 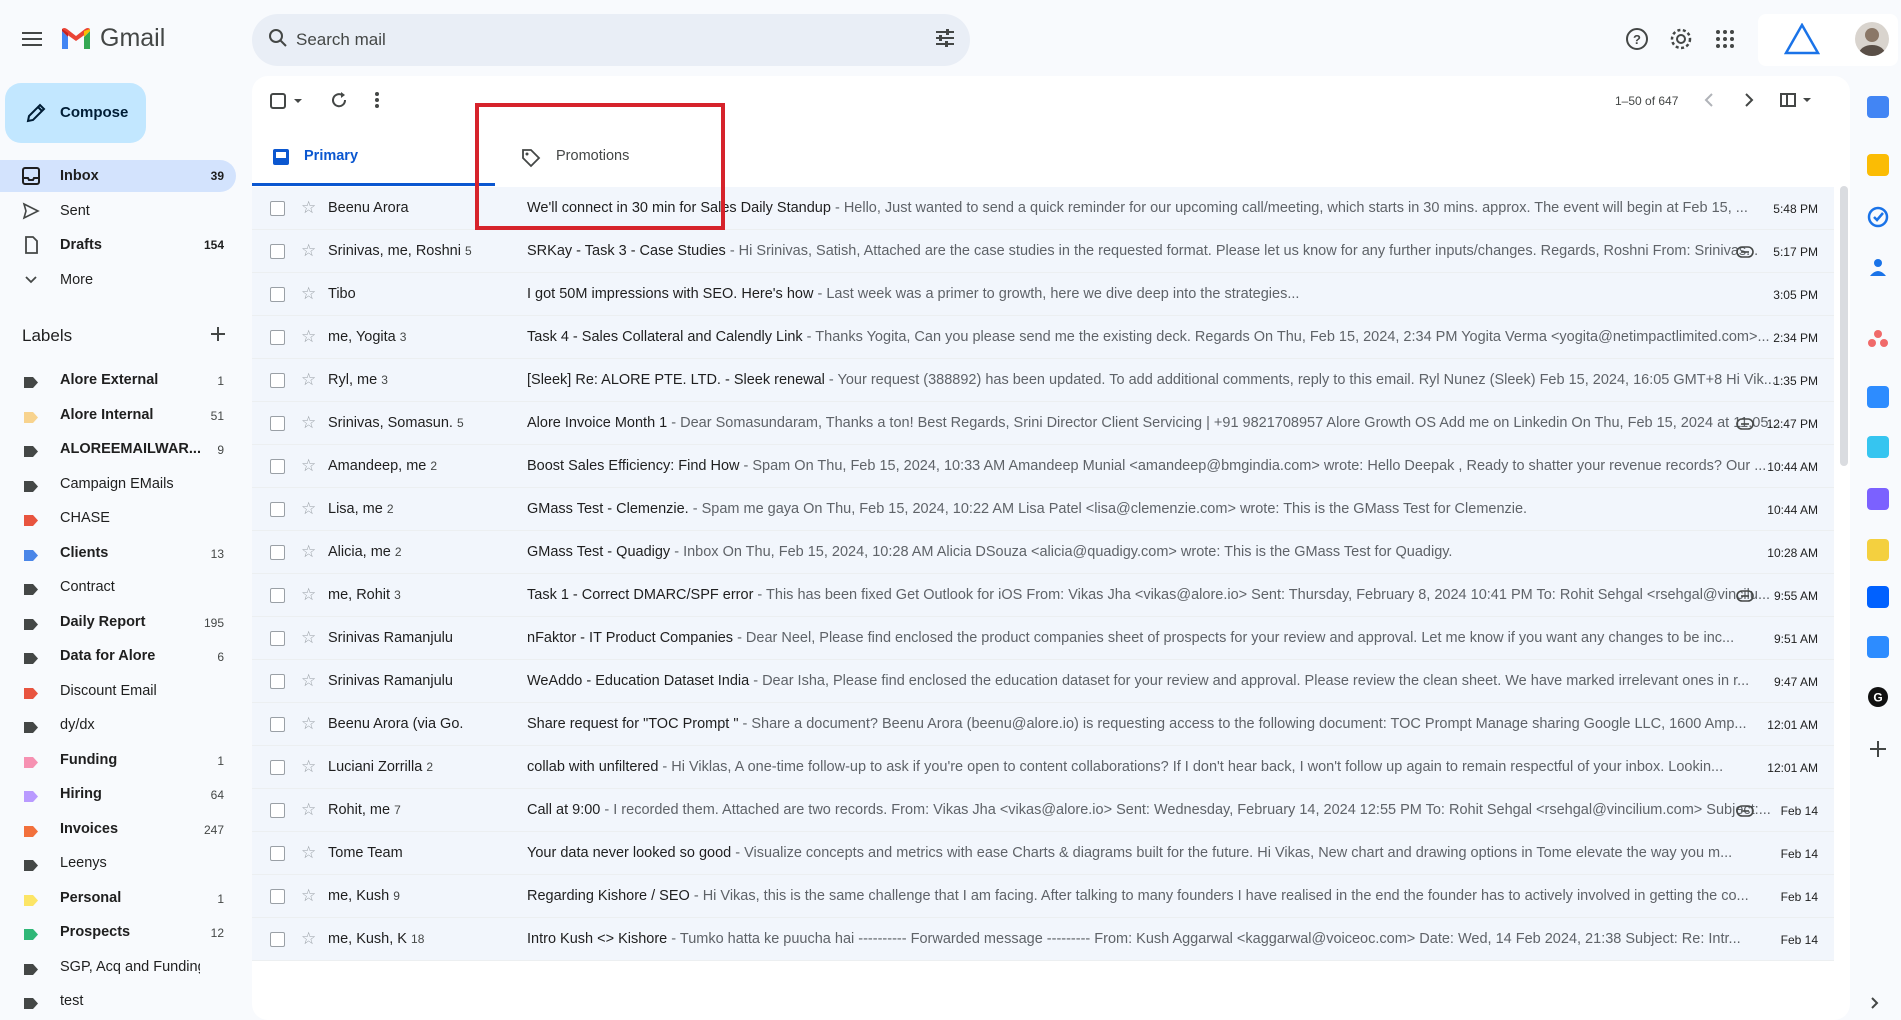 What do you see at coordinates (118, 967) in the screenshot?
I see `label-item: SGP, Acq and Funding` at bounding box center [118, 967].